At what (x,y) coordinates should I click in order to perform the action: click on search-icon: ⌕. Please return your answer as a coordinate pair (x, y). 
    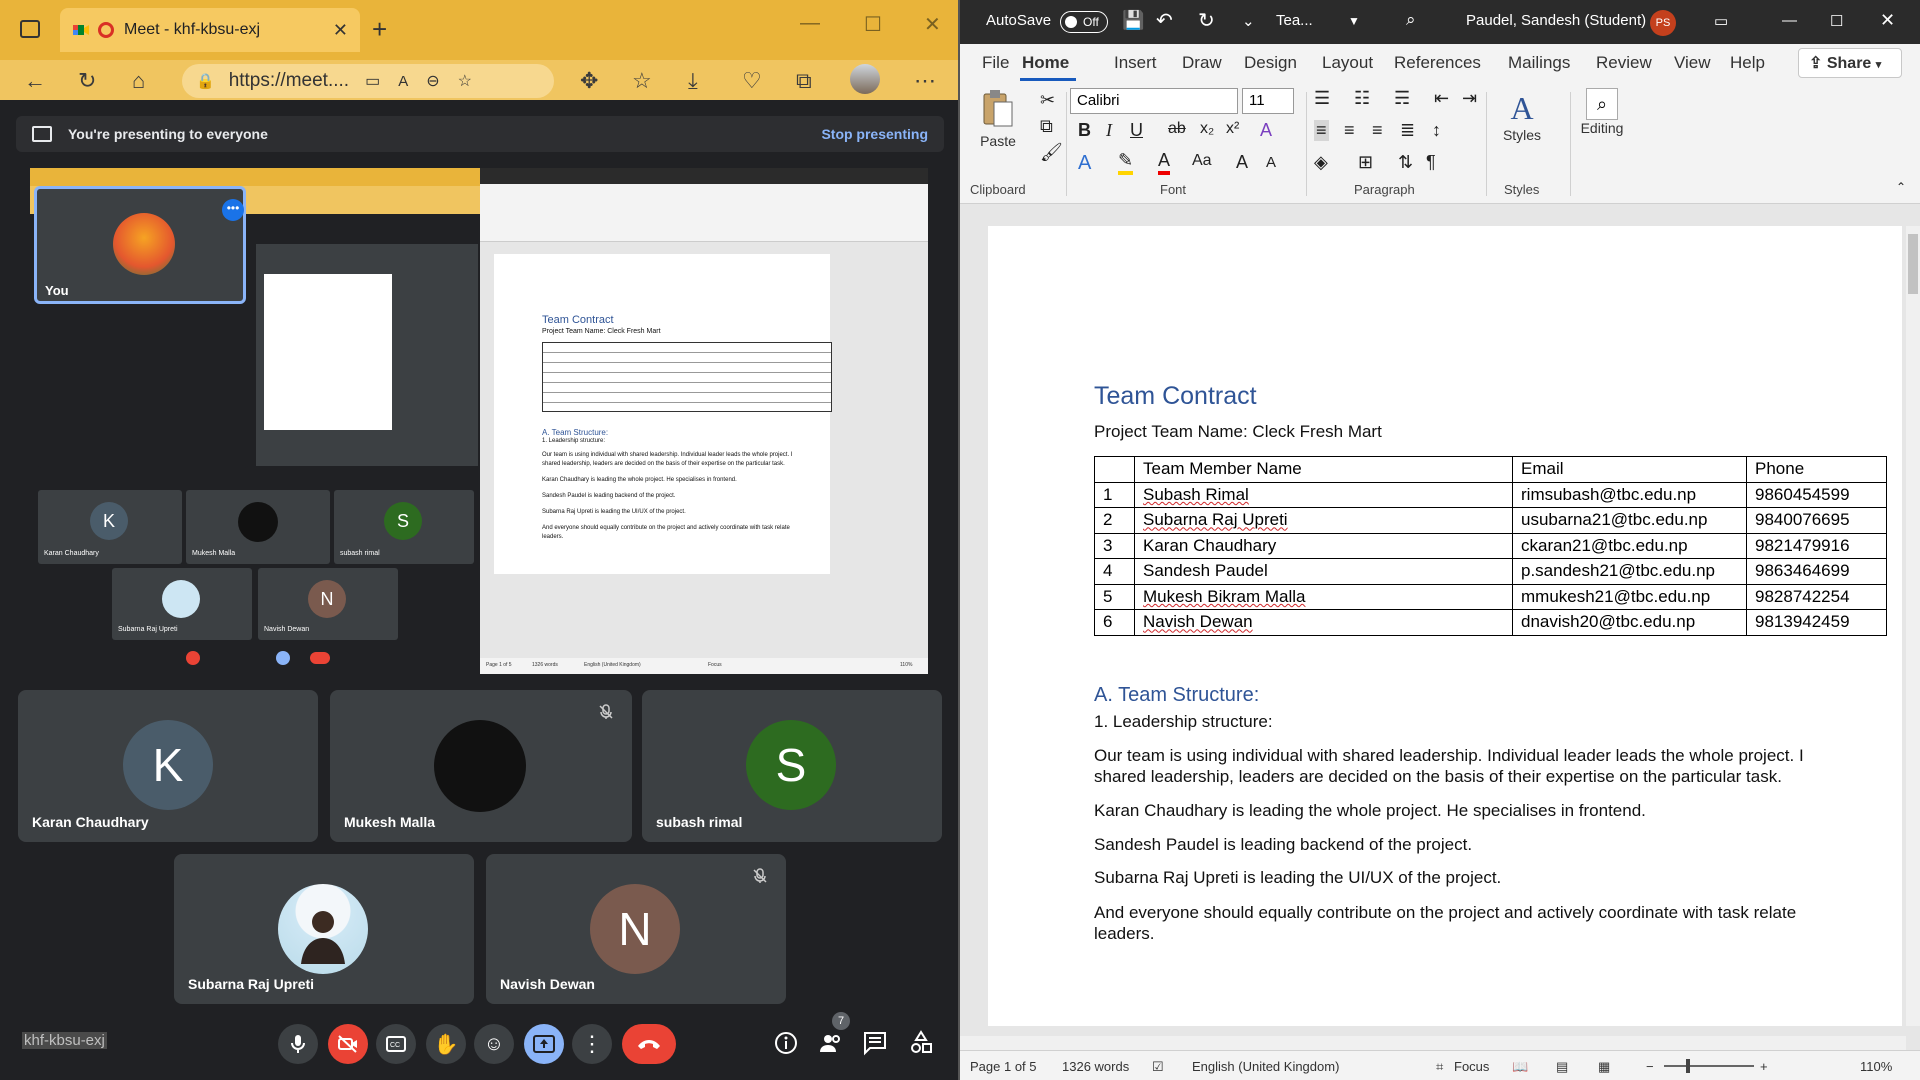
    Looking at the image, I should click on (1411, 20).